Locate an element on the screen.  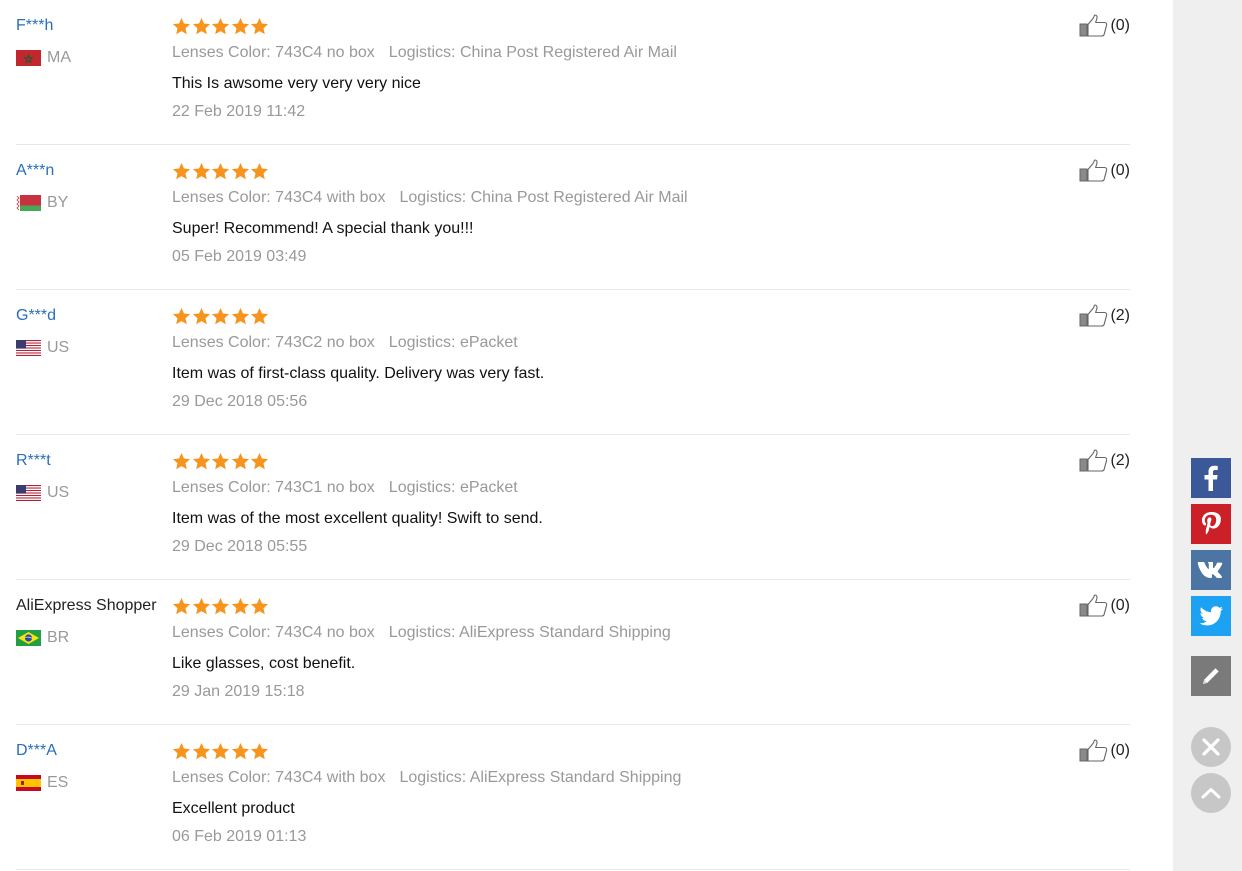
scroll-to-top-button is located at coordinates (1211, 793).